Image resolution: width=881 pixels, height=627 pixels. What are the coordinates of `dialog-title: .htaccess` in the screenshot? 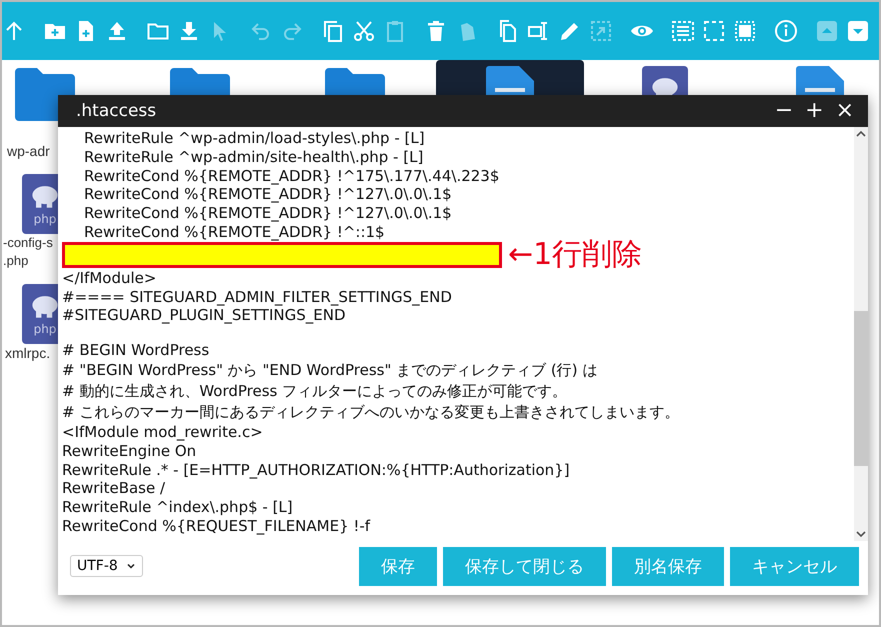 It's located at (116, 111).